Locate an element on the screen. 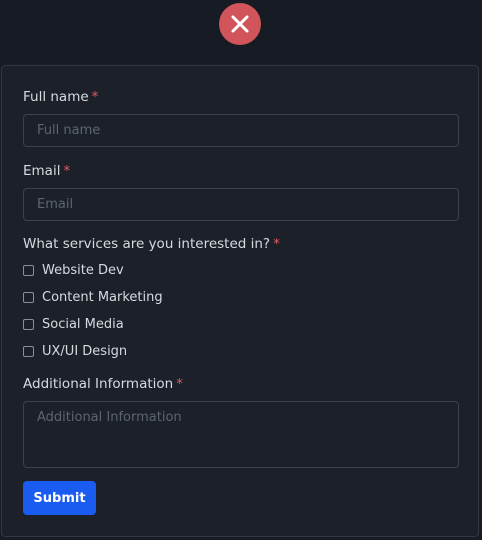 This screenshot has height=540, width=482. checkbox-website-dev: Website Dev is located at coordinates (73, 270).